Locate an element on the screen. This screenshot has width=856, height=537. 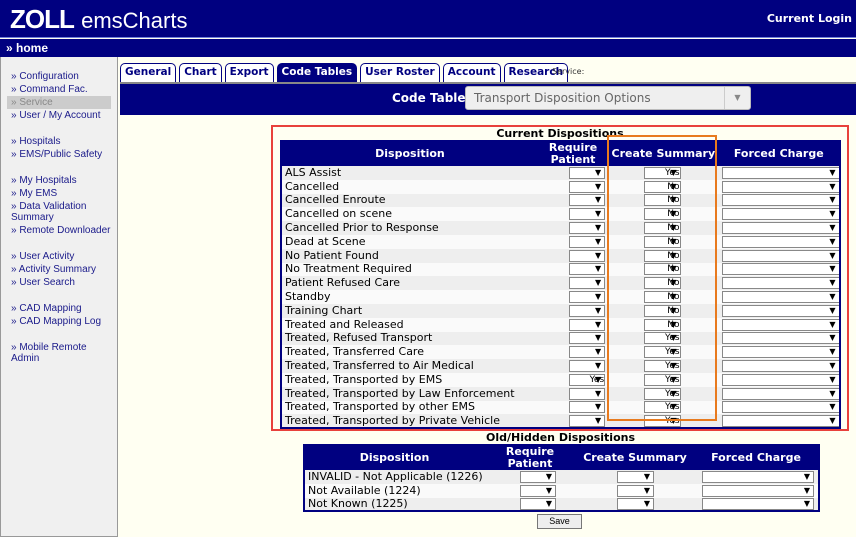
sidebar-item: » Mobile Remote Admin is located at coordinates (59, 353).